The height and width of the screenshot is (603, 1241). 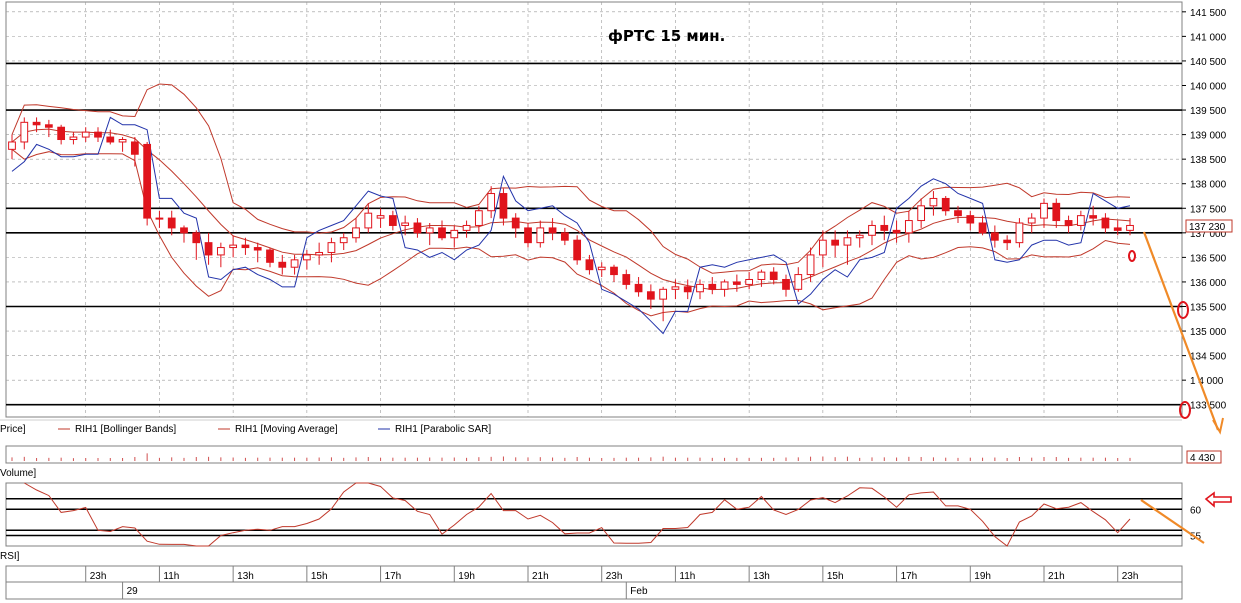 I want to click on price-tick-label: 1 4 000, so click(x=1207, y=381).